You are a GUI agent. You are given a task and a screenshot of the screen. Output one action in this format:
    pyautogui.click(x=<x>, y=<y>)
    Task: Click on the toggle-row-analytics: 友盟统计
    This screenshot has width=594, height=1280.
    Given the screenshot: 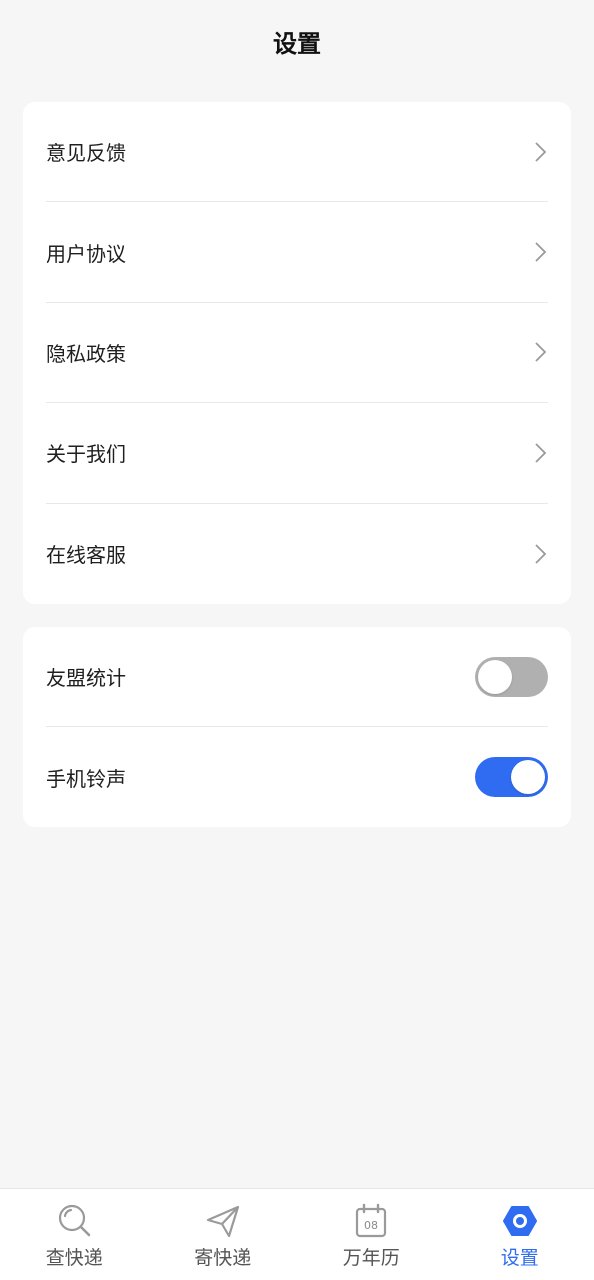 What is the action you would take?
    pyautogui.click(x=297, y=677)
    